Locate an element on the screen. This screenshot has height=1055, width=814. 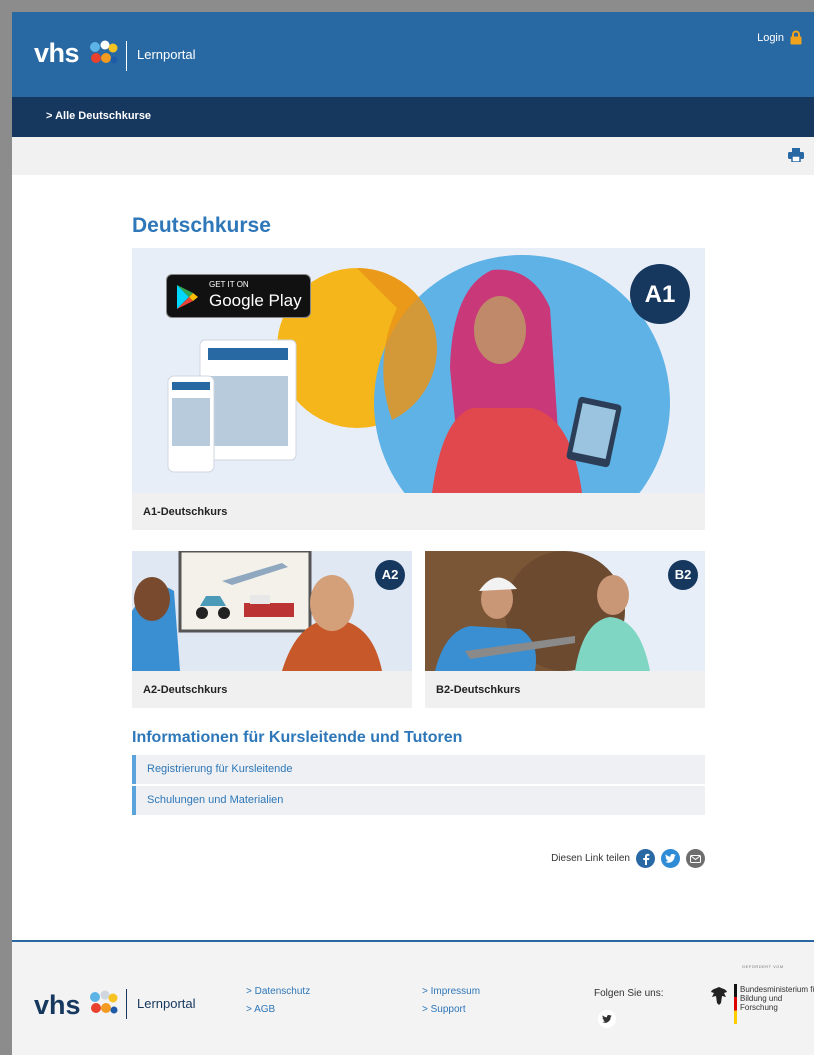
flag-stripe is located at coordinates (735, 1004).